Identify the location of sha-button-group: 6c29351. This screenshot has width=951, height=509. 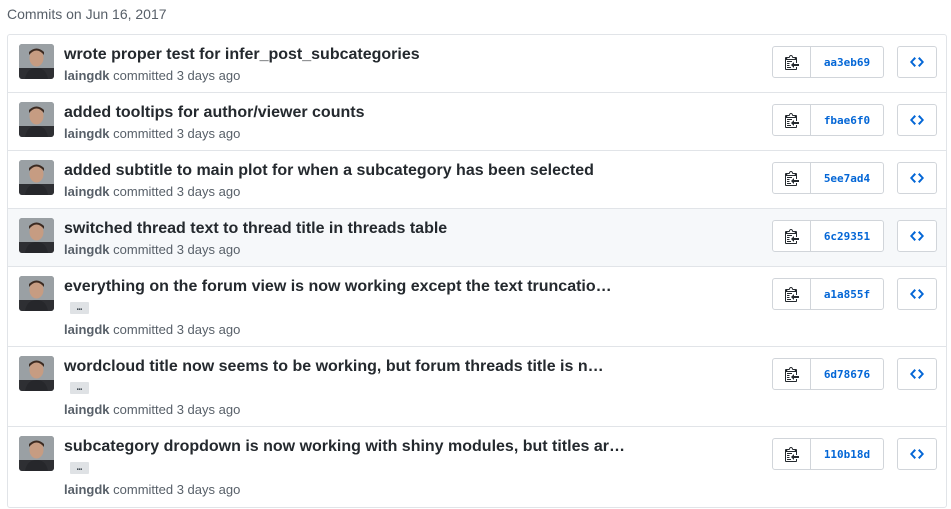
(828, 236).